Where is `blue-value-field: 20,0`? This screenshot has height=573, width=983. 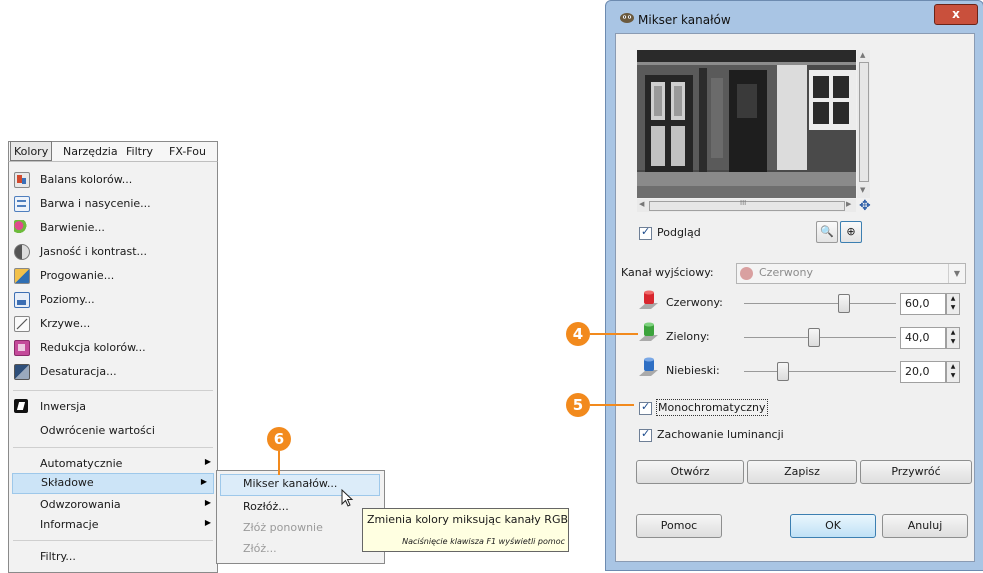
blue-value-field: 20,0 is located at coordinates (923, 372).